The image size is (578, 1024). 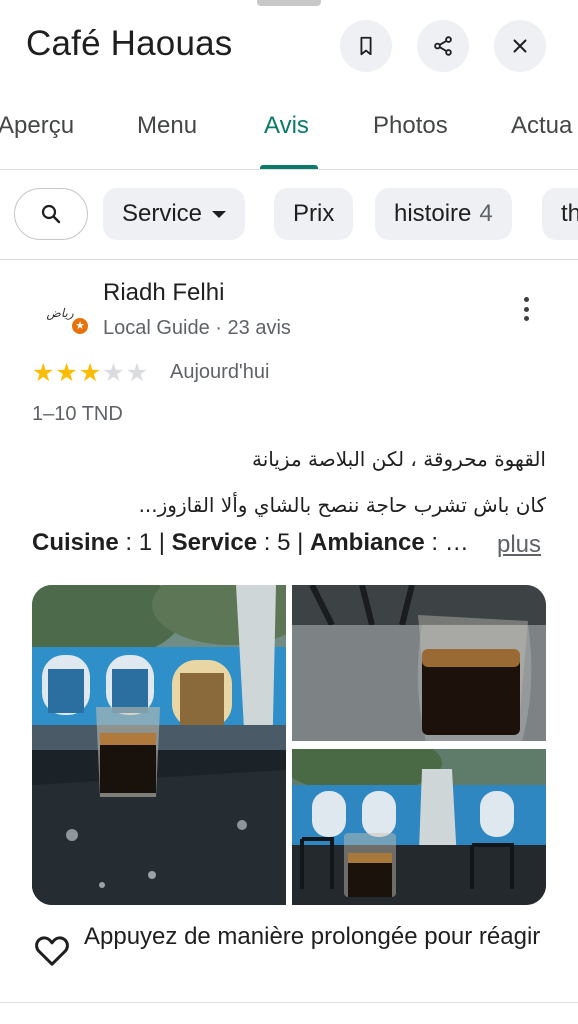 What do you see at coordinates (289, 46) in the screenshot?
I see `place-header: Café Haouas` at bounding box center [289, 46].